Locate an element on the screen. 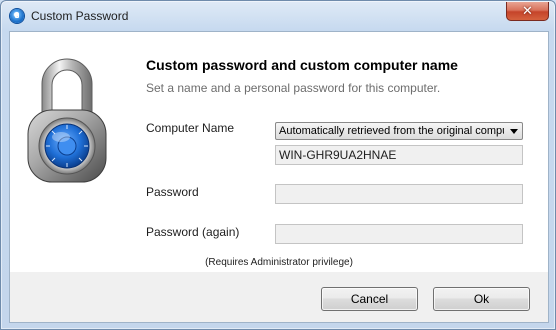  password-input is located at coordinates (399, 194).